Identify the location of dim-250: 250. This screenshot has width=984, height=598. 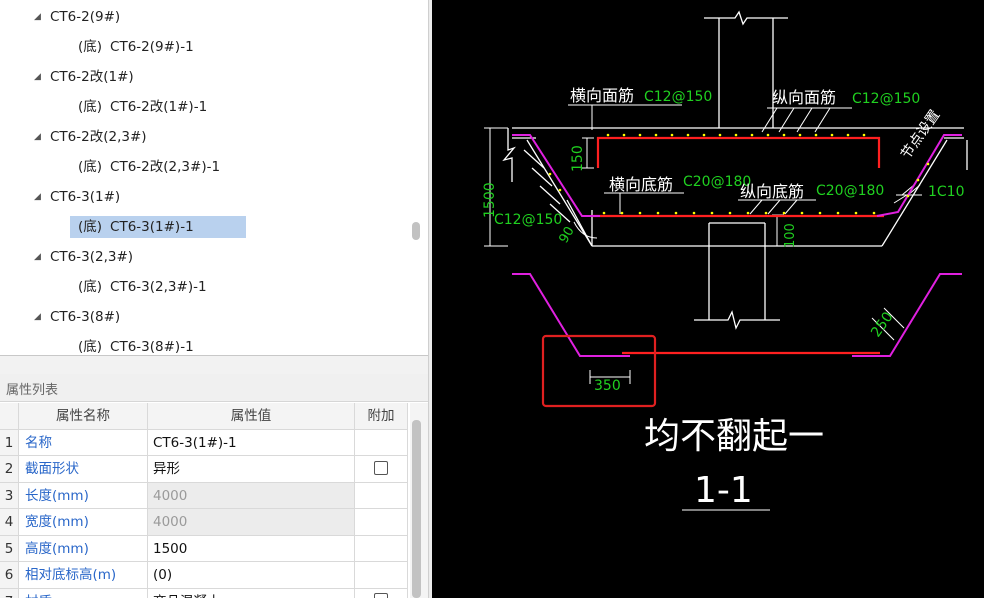
(882, 324).